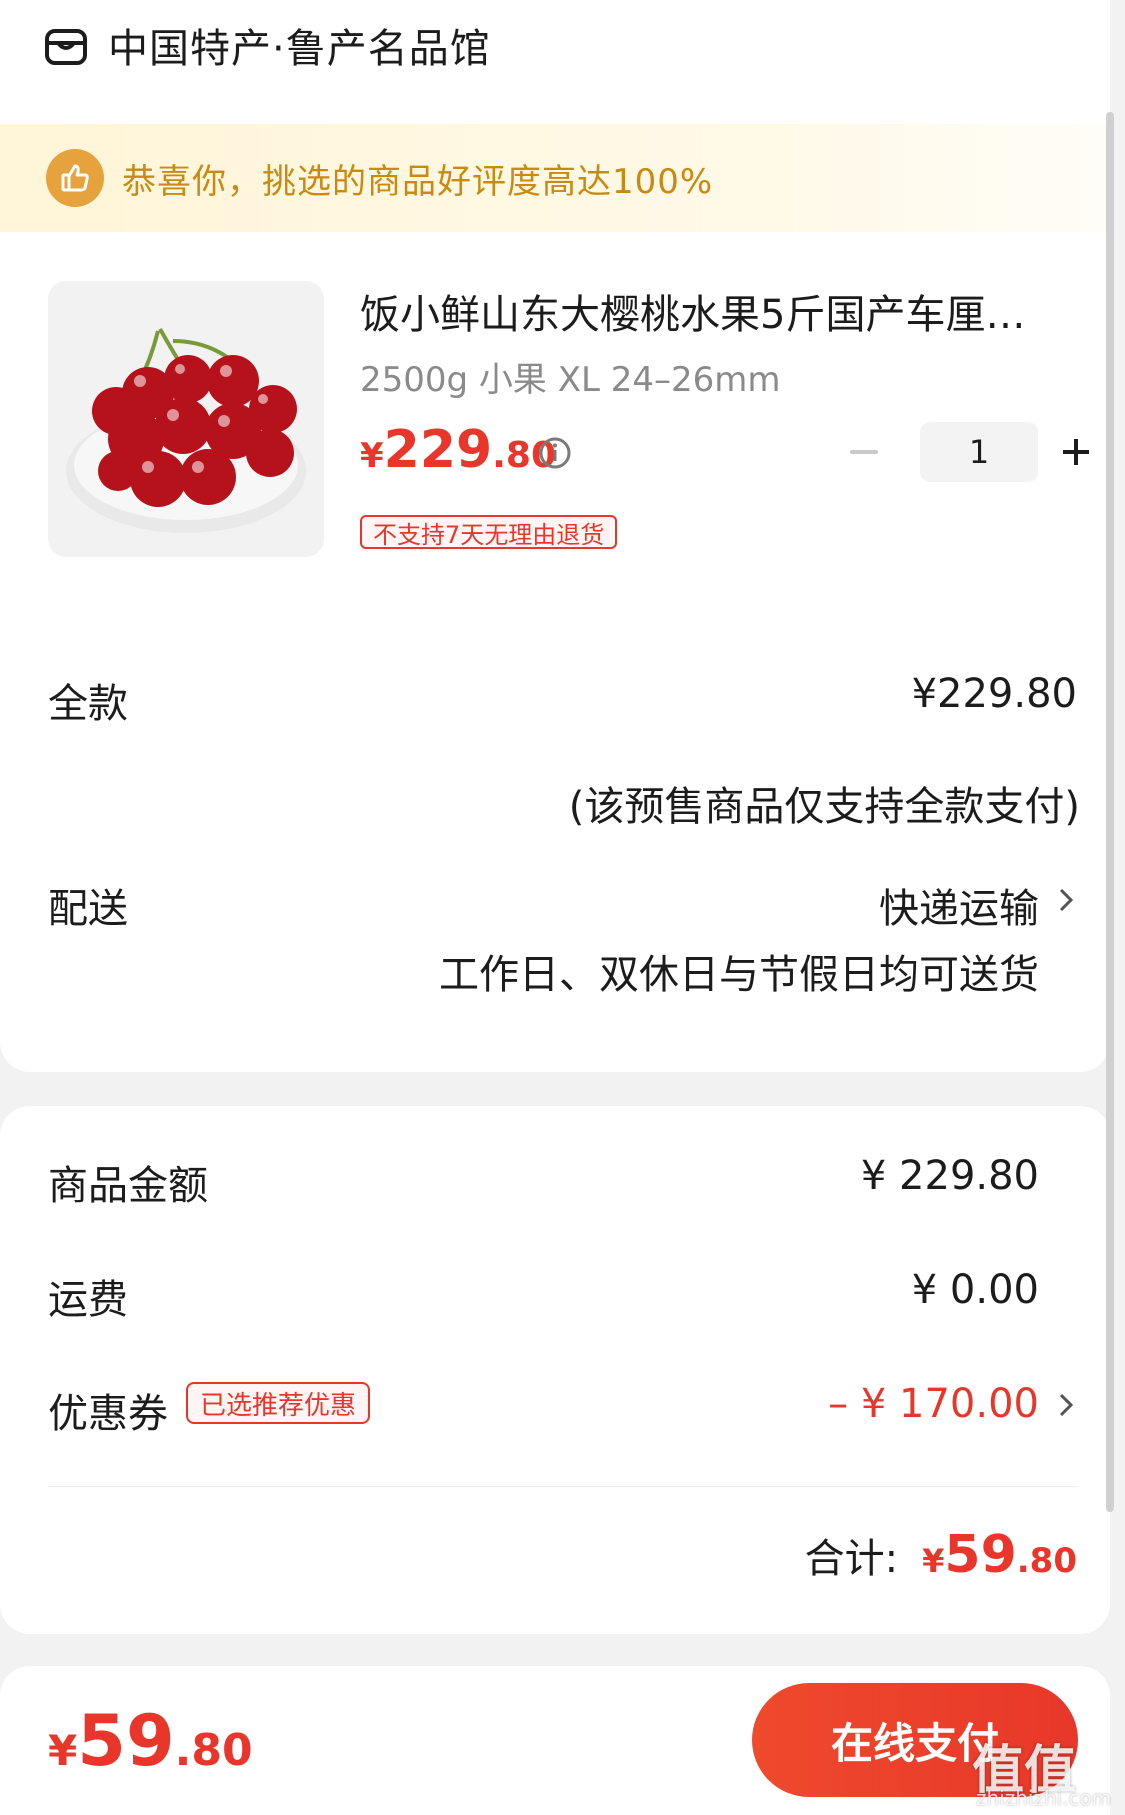 This screenshot has height=1815, width=1125. I want to click on total-integer: 59, so click(980, 1555).